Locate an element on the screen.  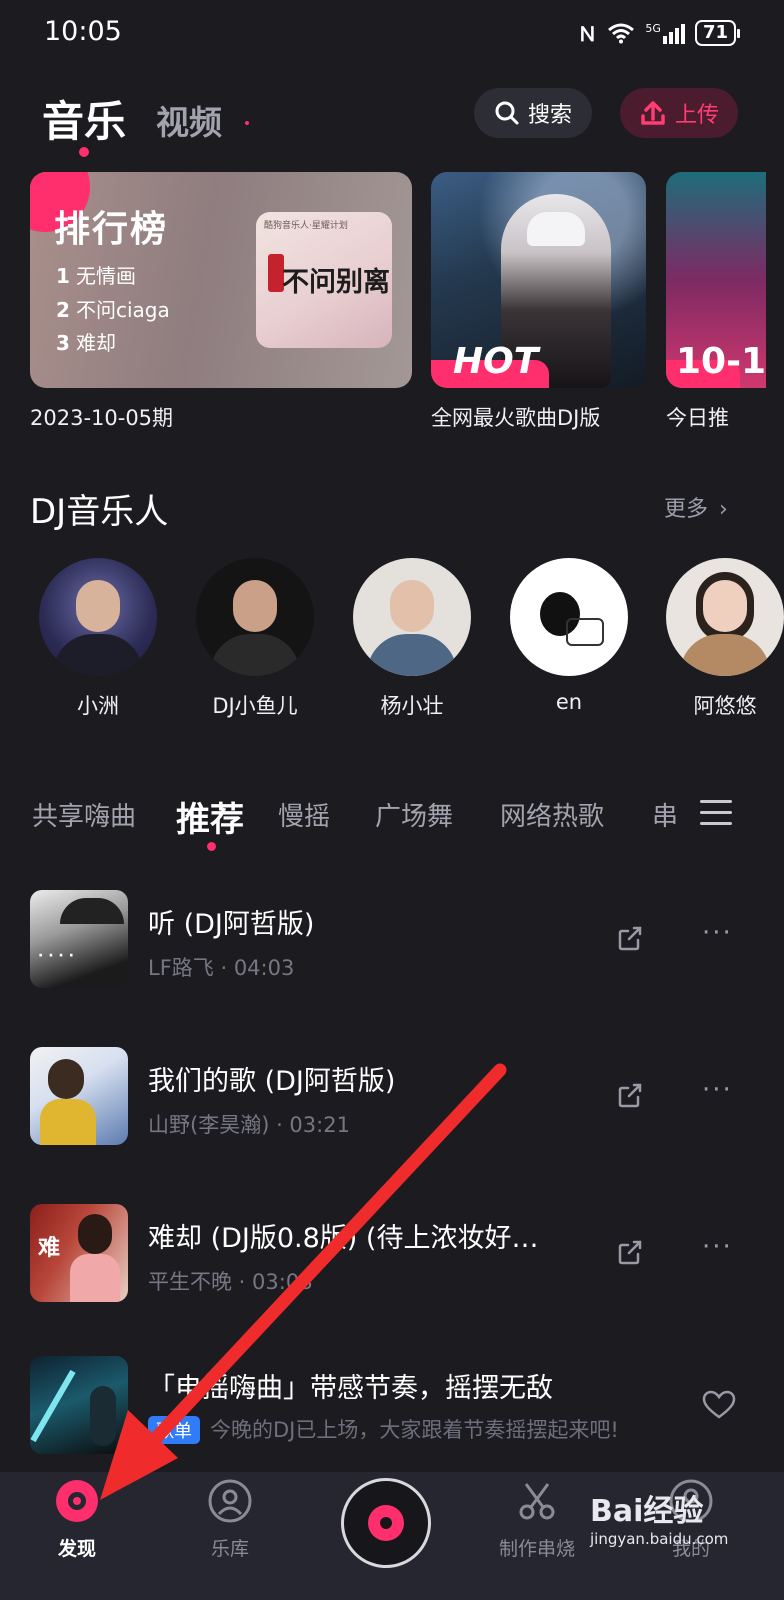
network-type: 5G is located at coordinates (653, 28).